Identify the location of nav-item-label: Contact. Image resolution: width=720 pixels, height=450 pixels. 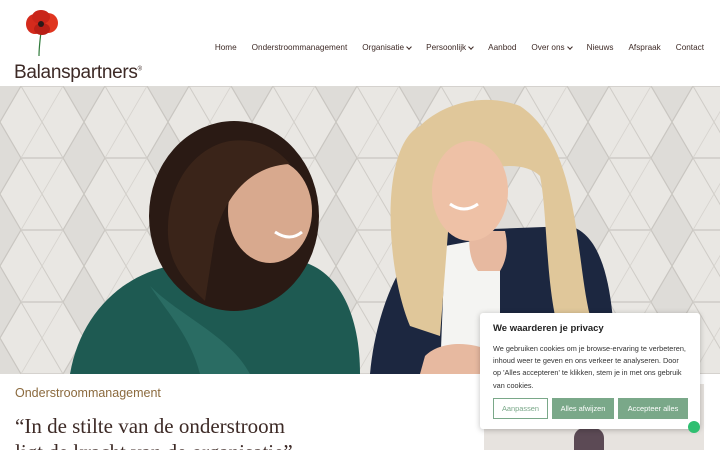
(689, 47).